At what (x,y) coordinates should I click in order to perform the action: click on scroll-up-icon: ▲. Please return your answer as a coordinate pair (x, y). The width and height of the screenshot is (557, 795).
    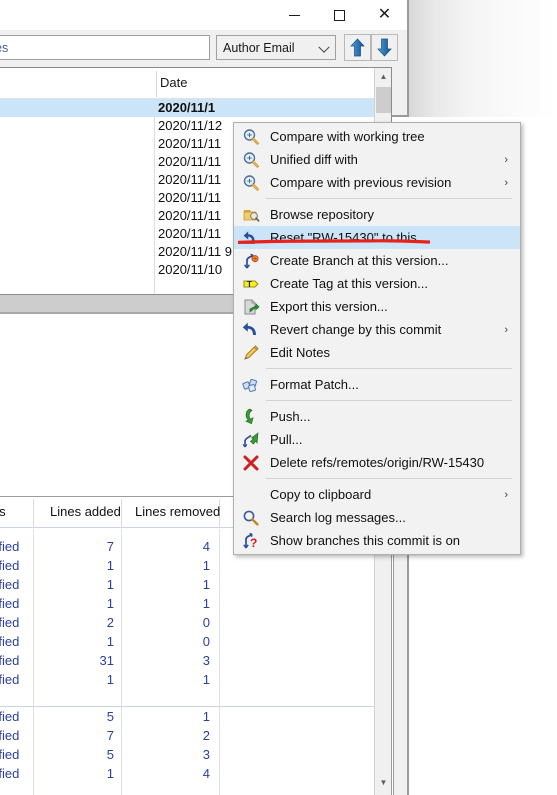
    Looking at the image, I should click on (383, 76).